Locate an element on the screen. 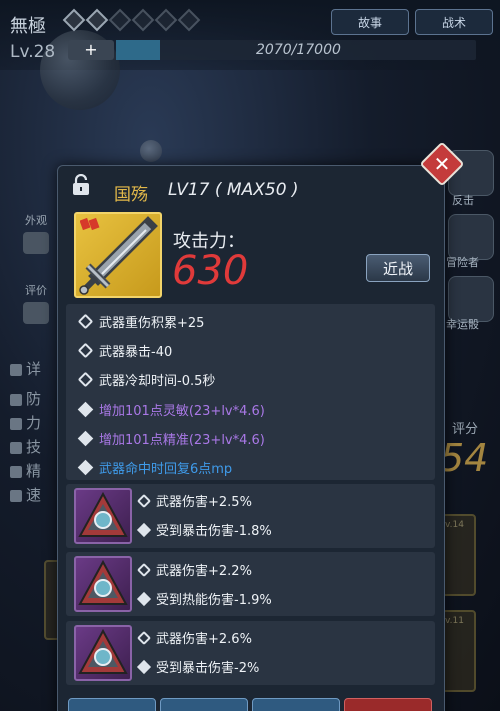 This screenshot has width=500, height=711. level-up-button: + is located at coordinates (91, 50).